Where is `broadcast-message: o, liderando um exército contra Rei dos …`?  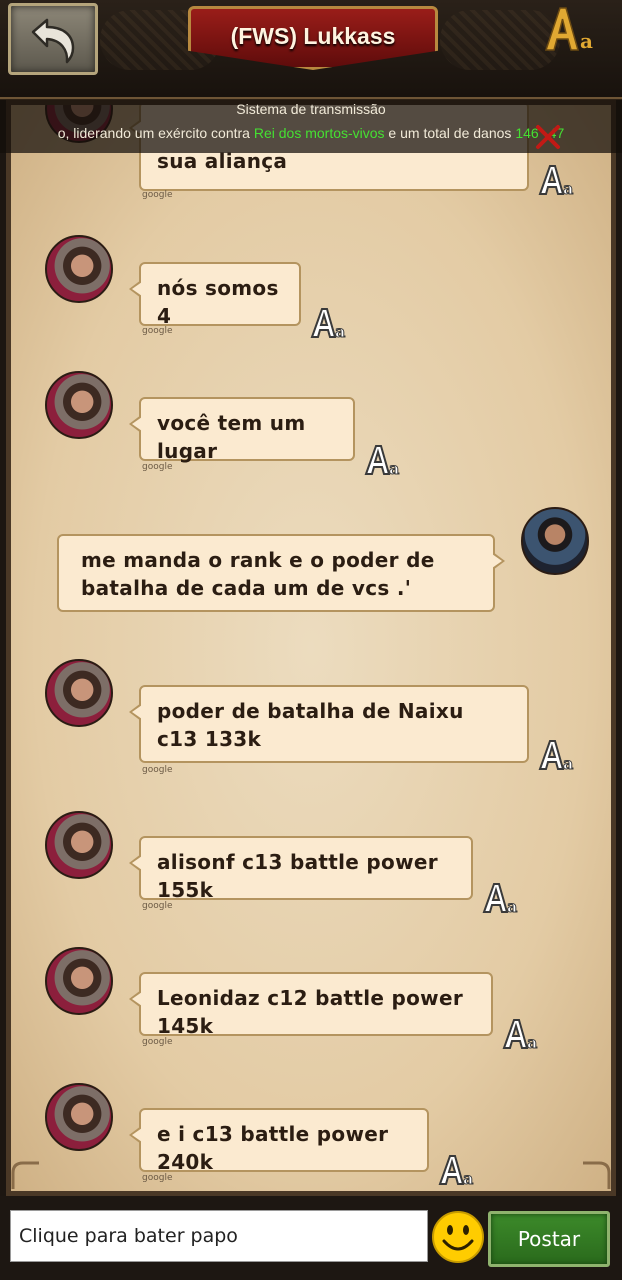
broadcast-message: o, liderando um exército contra Rei dos … is located at coordinates (311, 133).